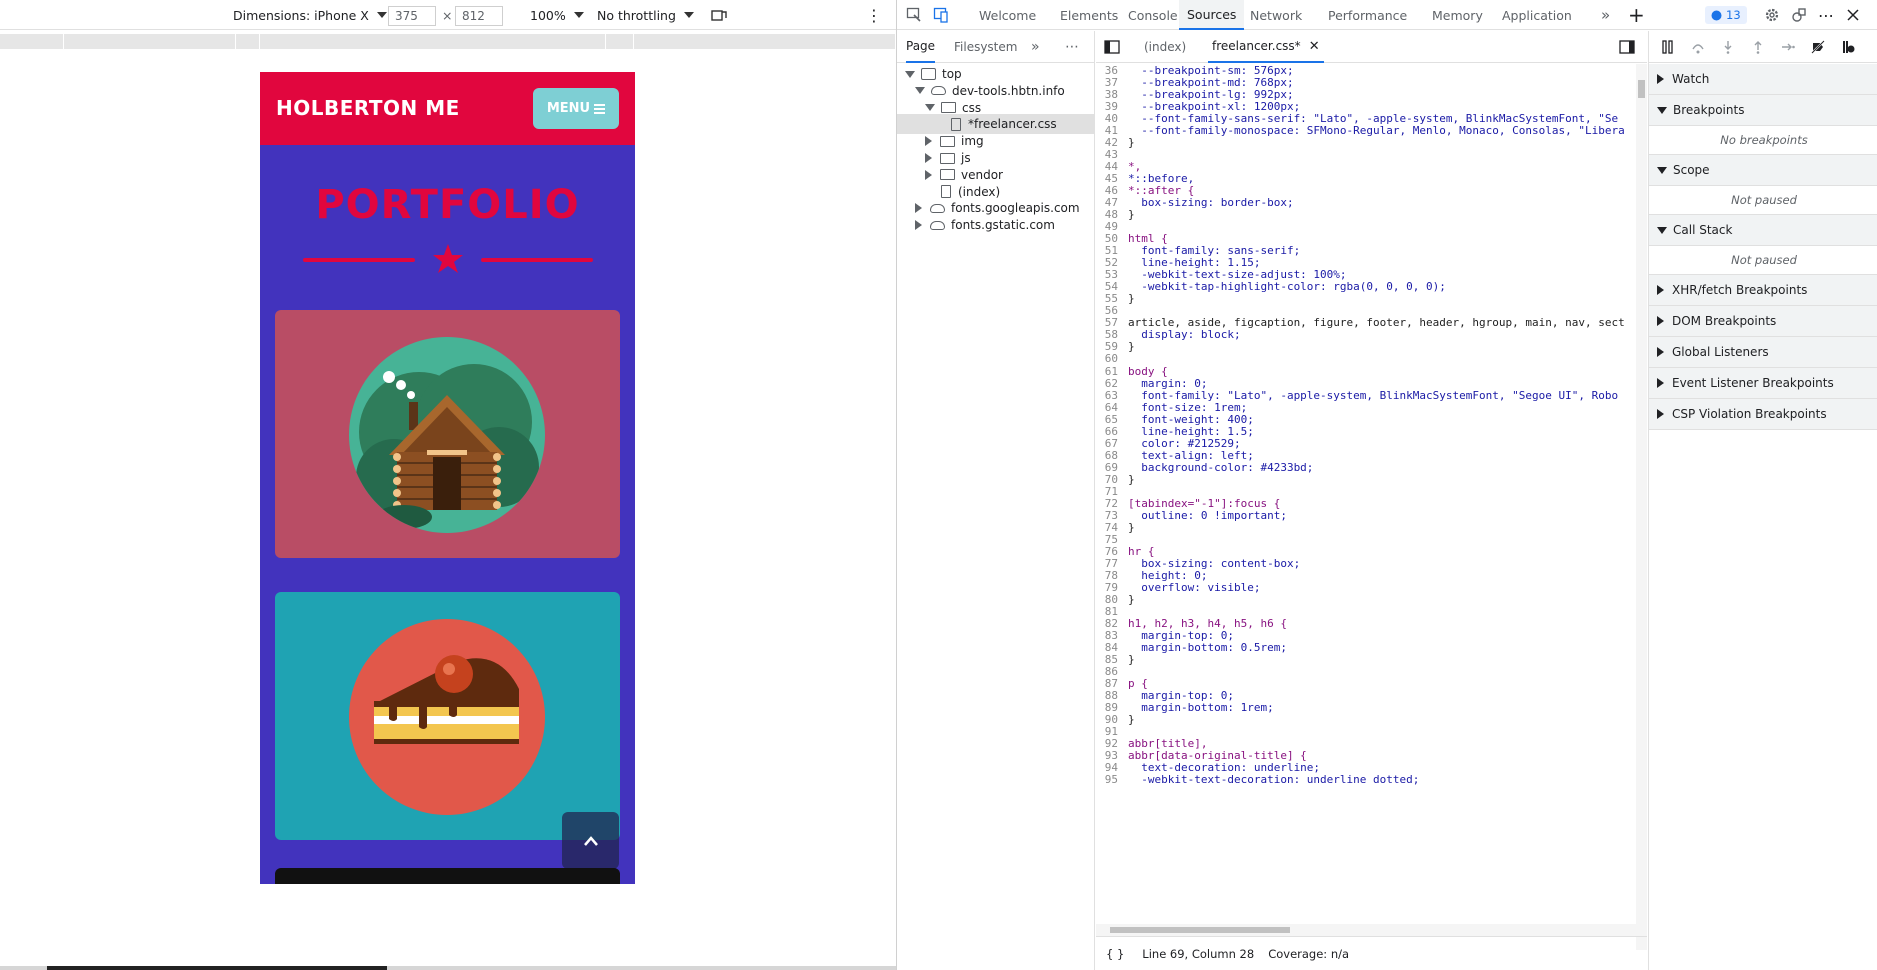 The height and width of the screenshot is (970, 1877). Describe the element at coordinates (1763, 170) in the screenshot. I see `debugger-section-header: Scope` at that location.